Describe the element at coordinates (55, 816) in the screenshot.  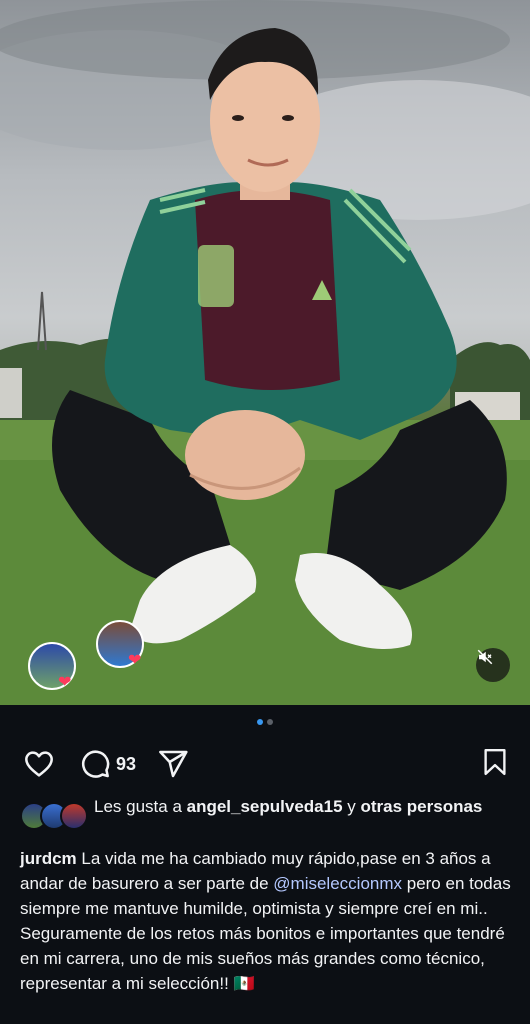
I see `likers-avatars` at that location.